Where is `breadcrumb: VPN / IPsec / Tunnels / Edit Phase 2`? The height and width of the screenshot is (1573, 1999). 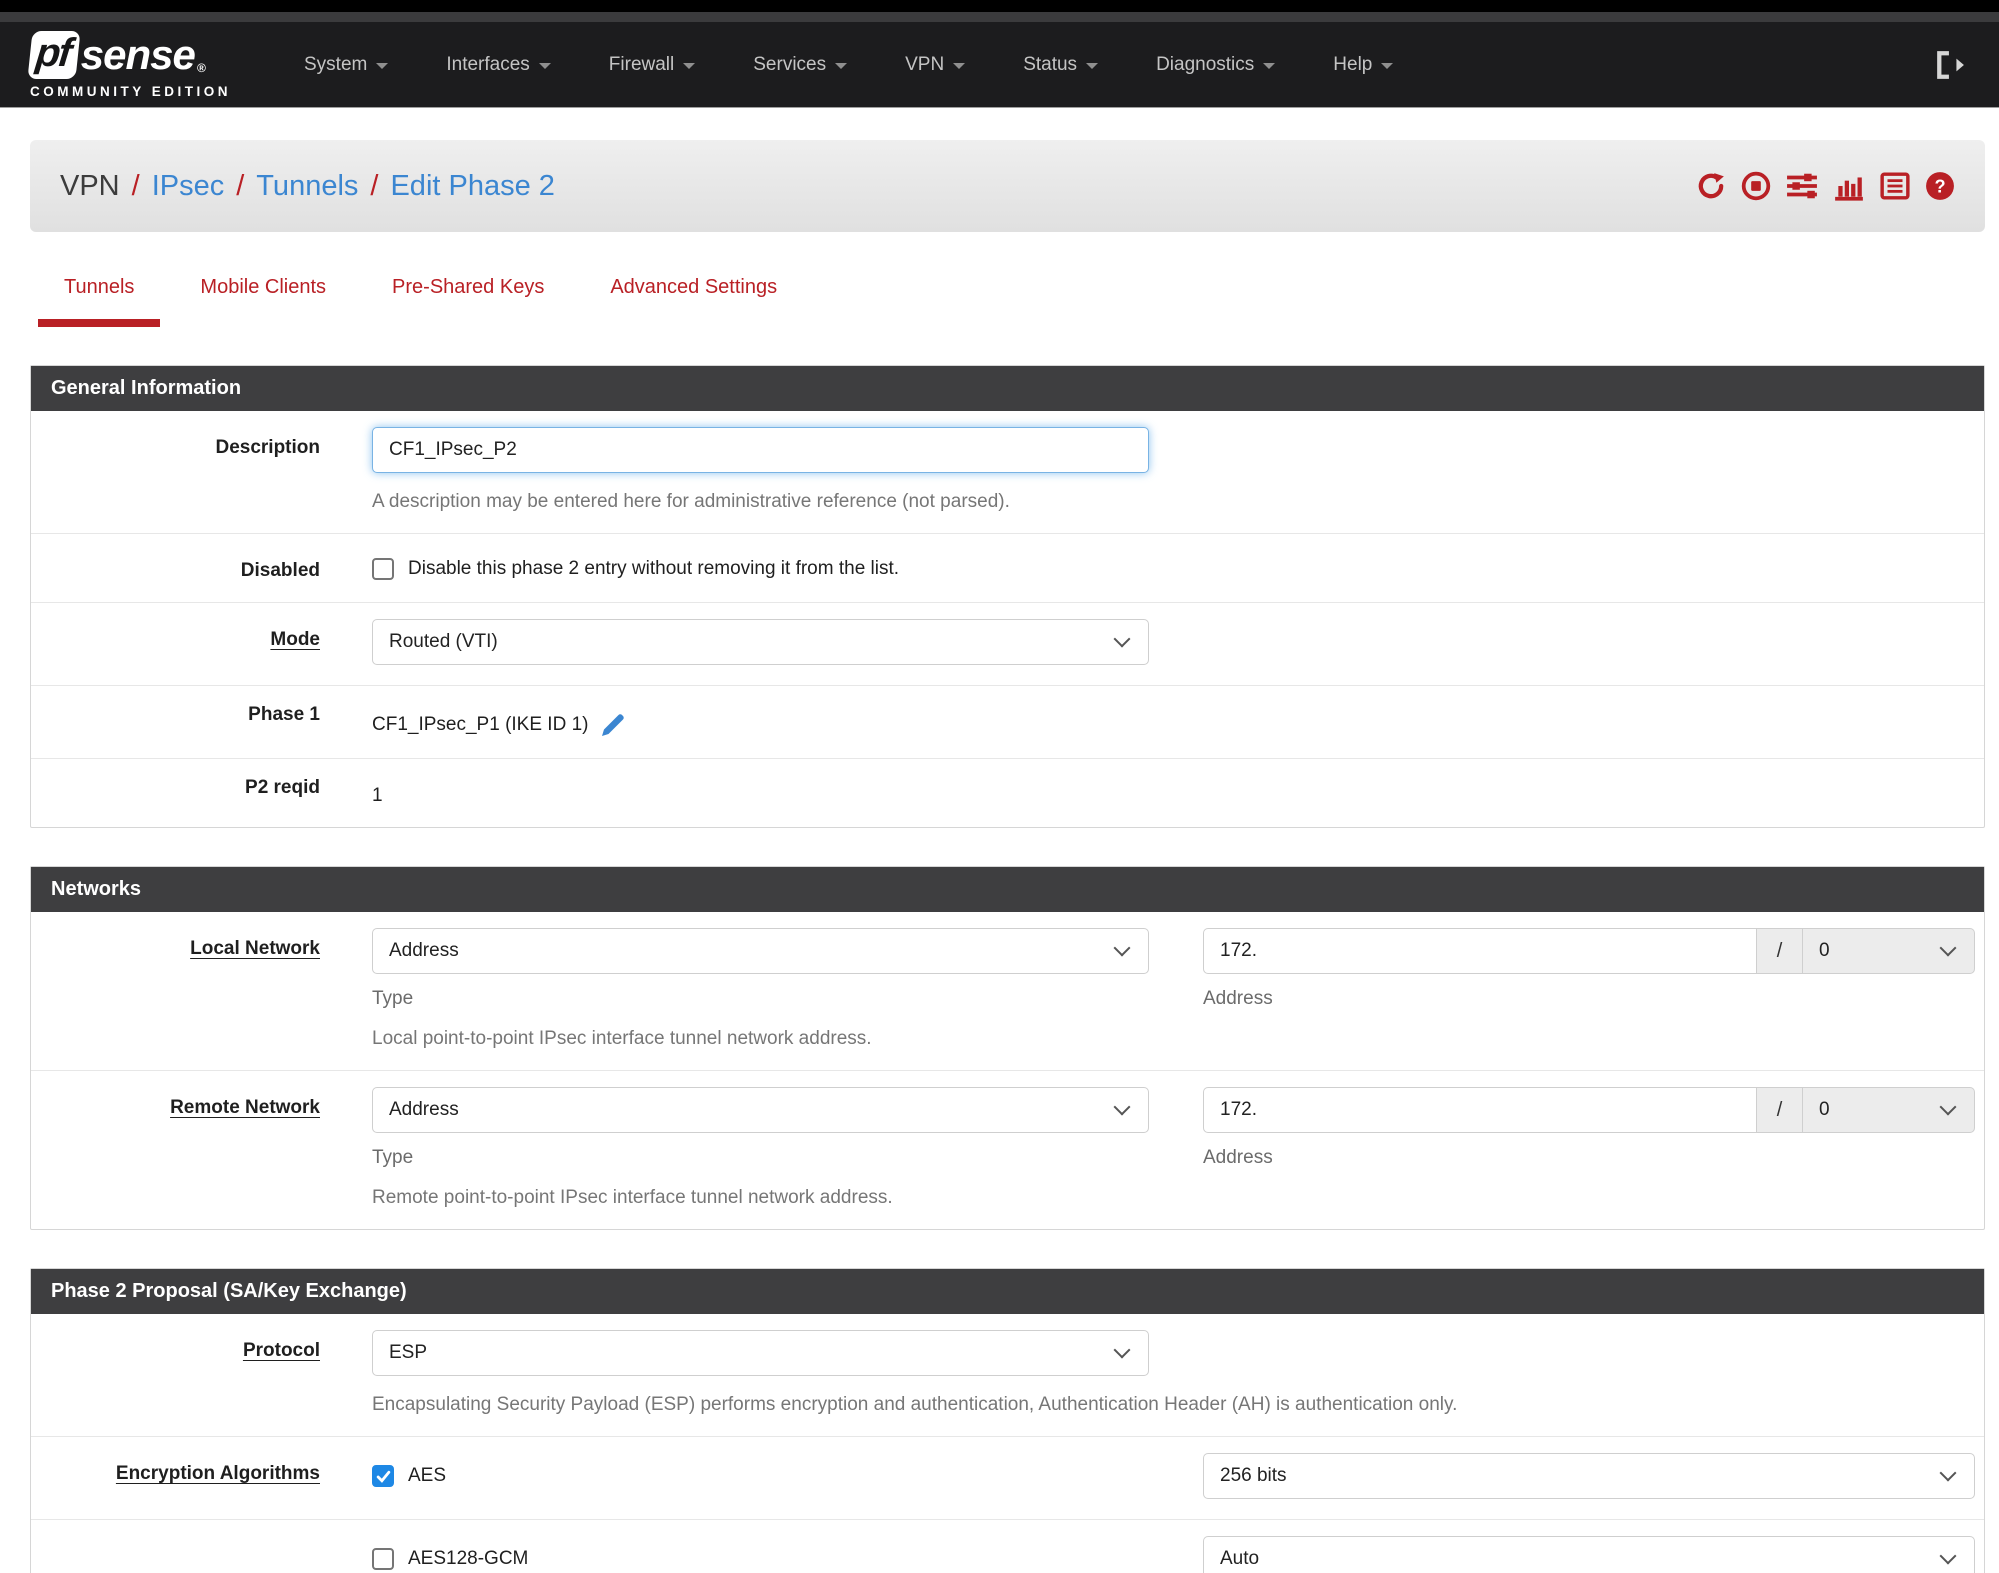 breadcrumb: VPN / IPsec / Tunnels / Edit Phase 2 is located at coordinates (307, 186).